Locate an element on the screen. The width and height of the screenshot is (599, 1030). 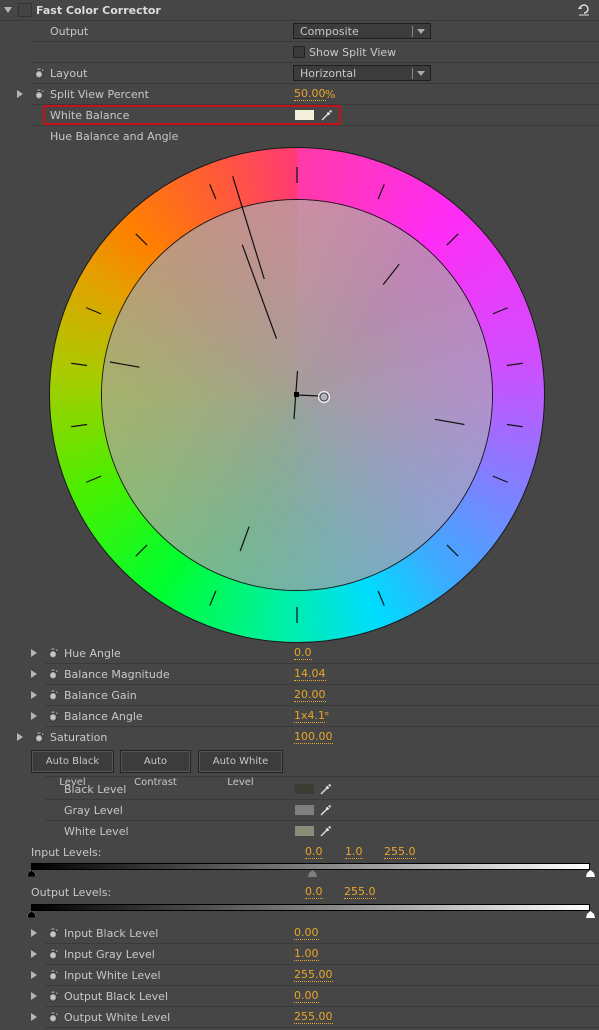
input-levels-label: Input Levels: is located at coordinates (66, 852).